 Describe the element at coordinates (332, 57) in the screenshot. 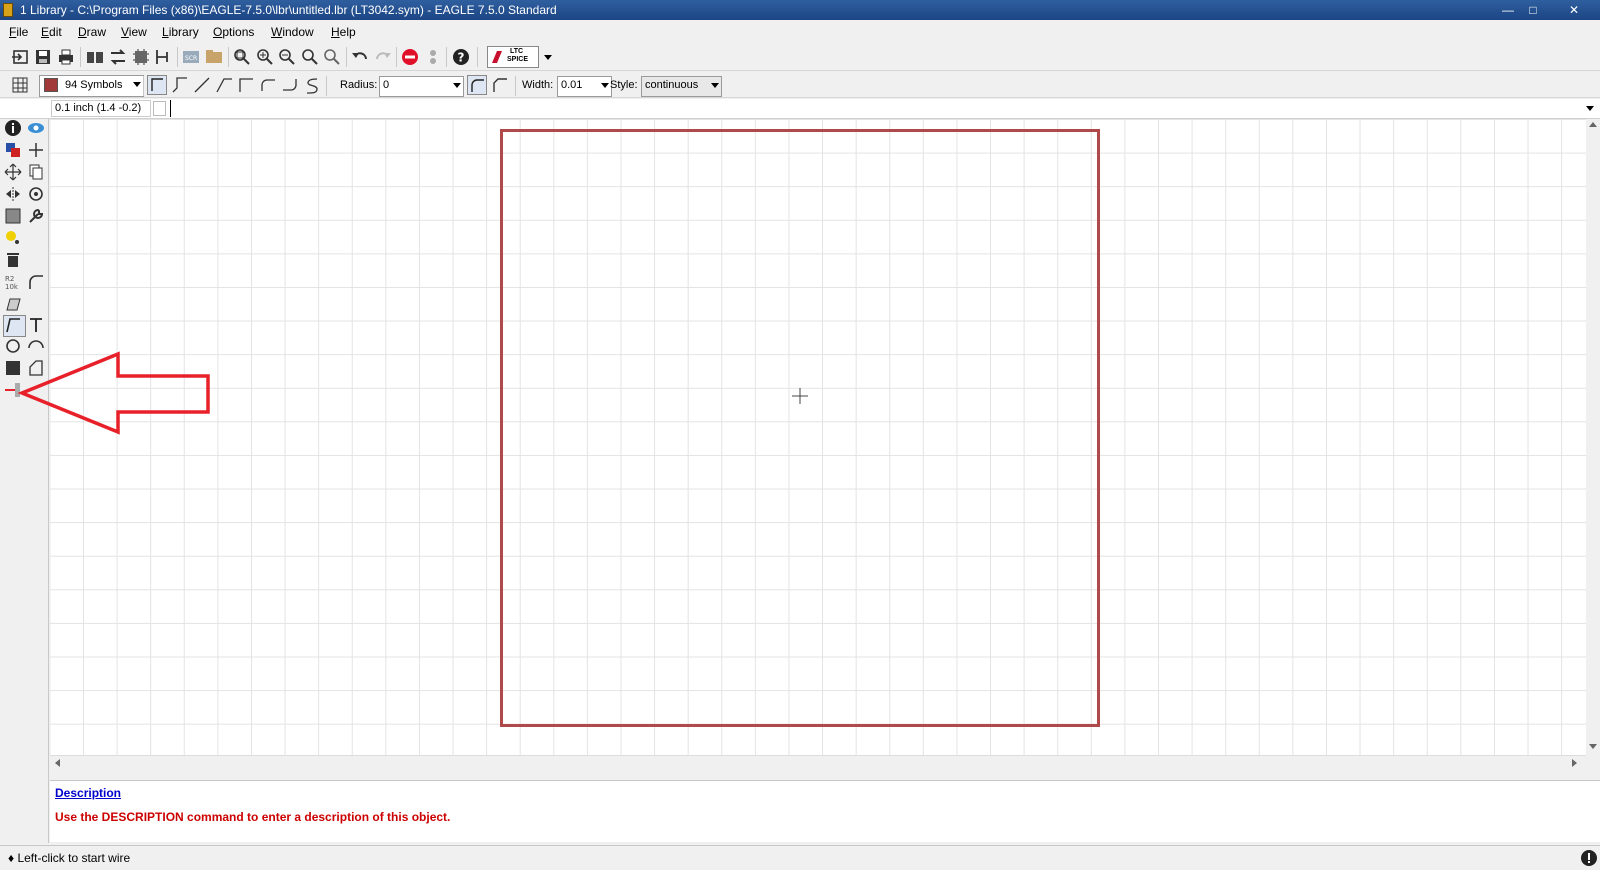

I see `zoom-select-icon` at that location.